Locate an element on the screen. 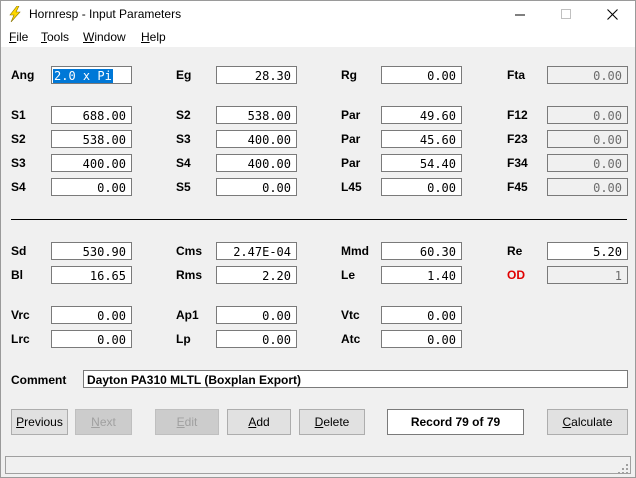 The image size is (636, 478). label-par-1: Par is located at coordinates (351, 115).